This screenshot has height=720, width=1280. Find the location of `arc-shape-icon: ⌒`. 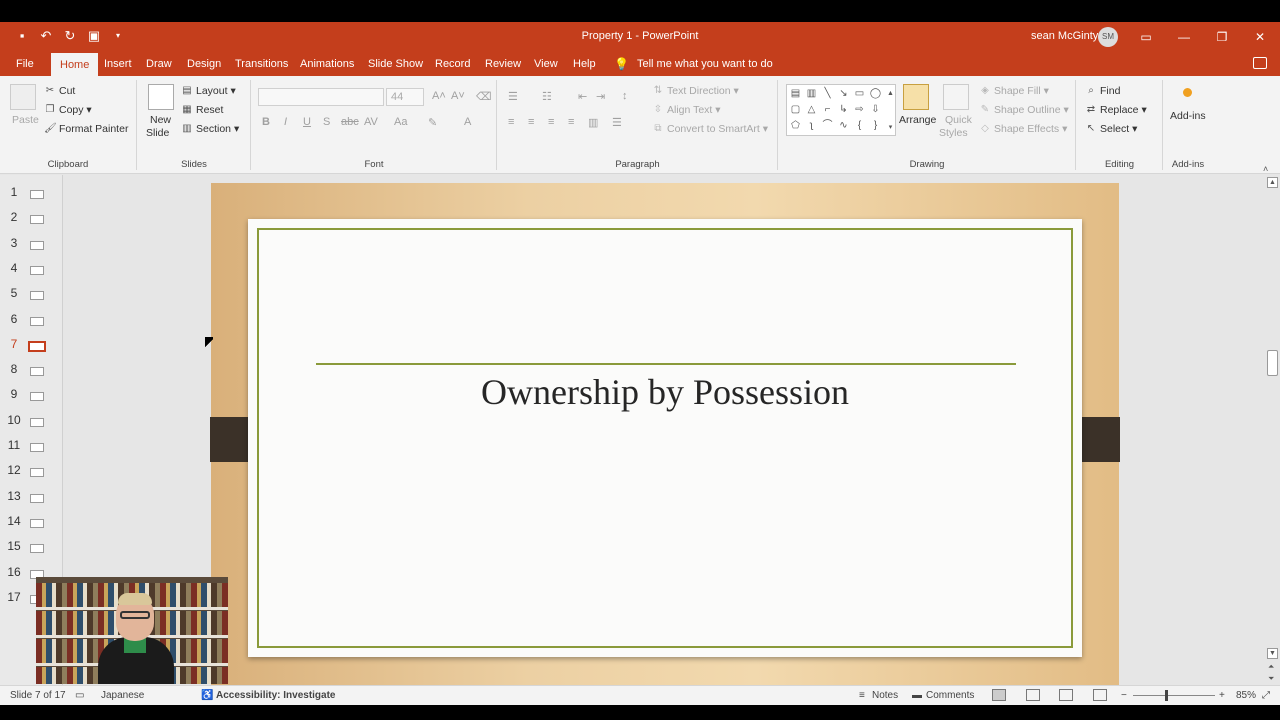

arc-shape-icon: ⌒ is located at coordinates (827, 125).